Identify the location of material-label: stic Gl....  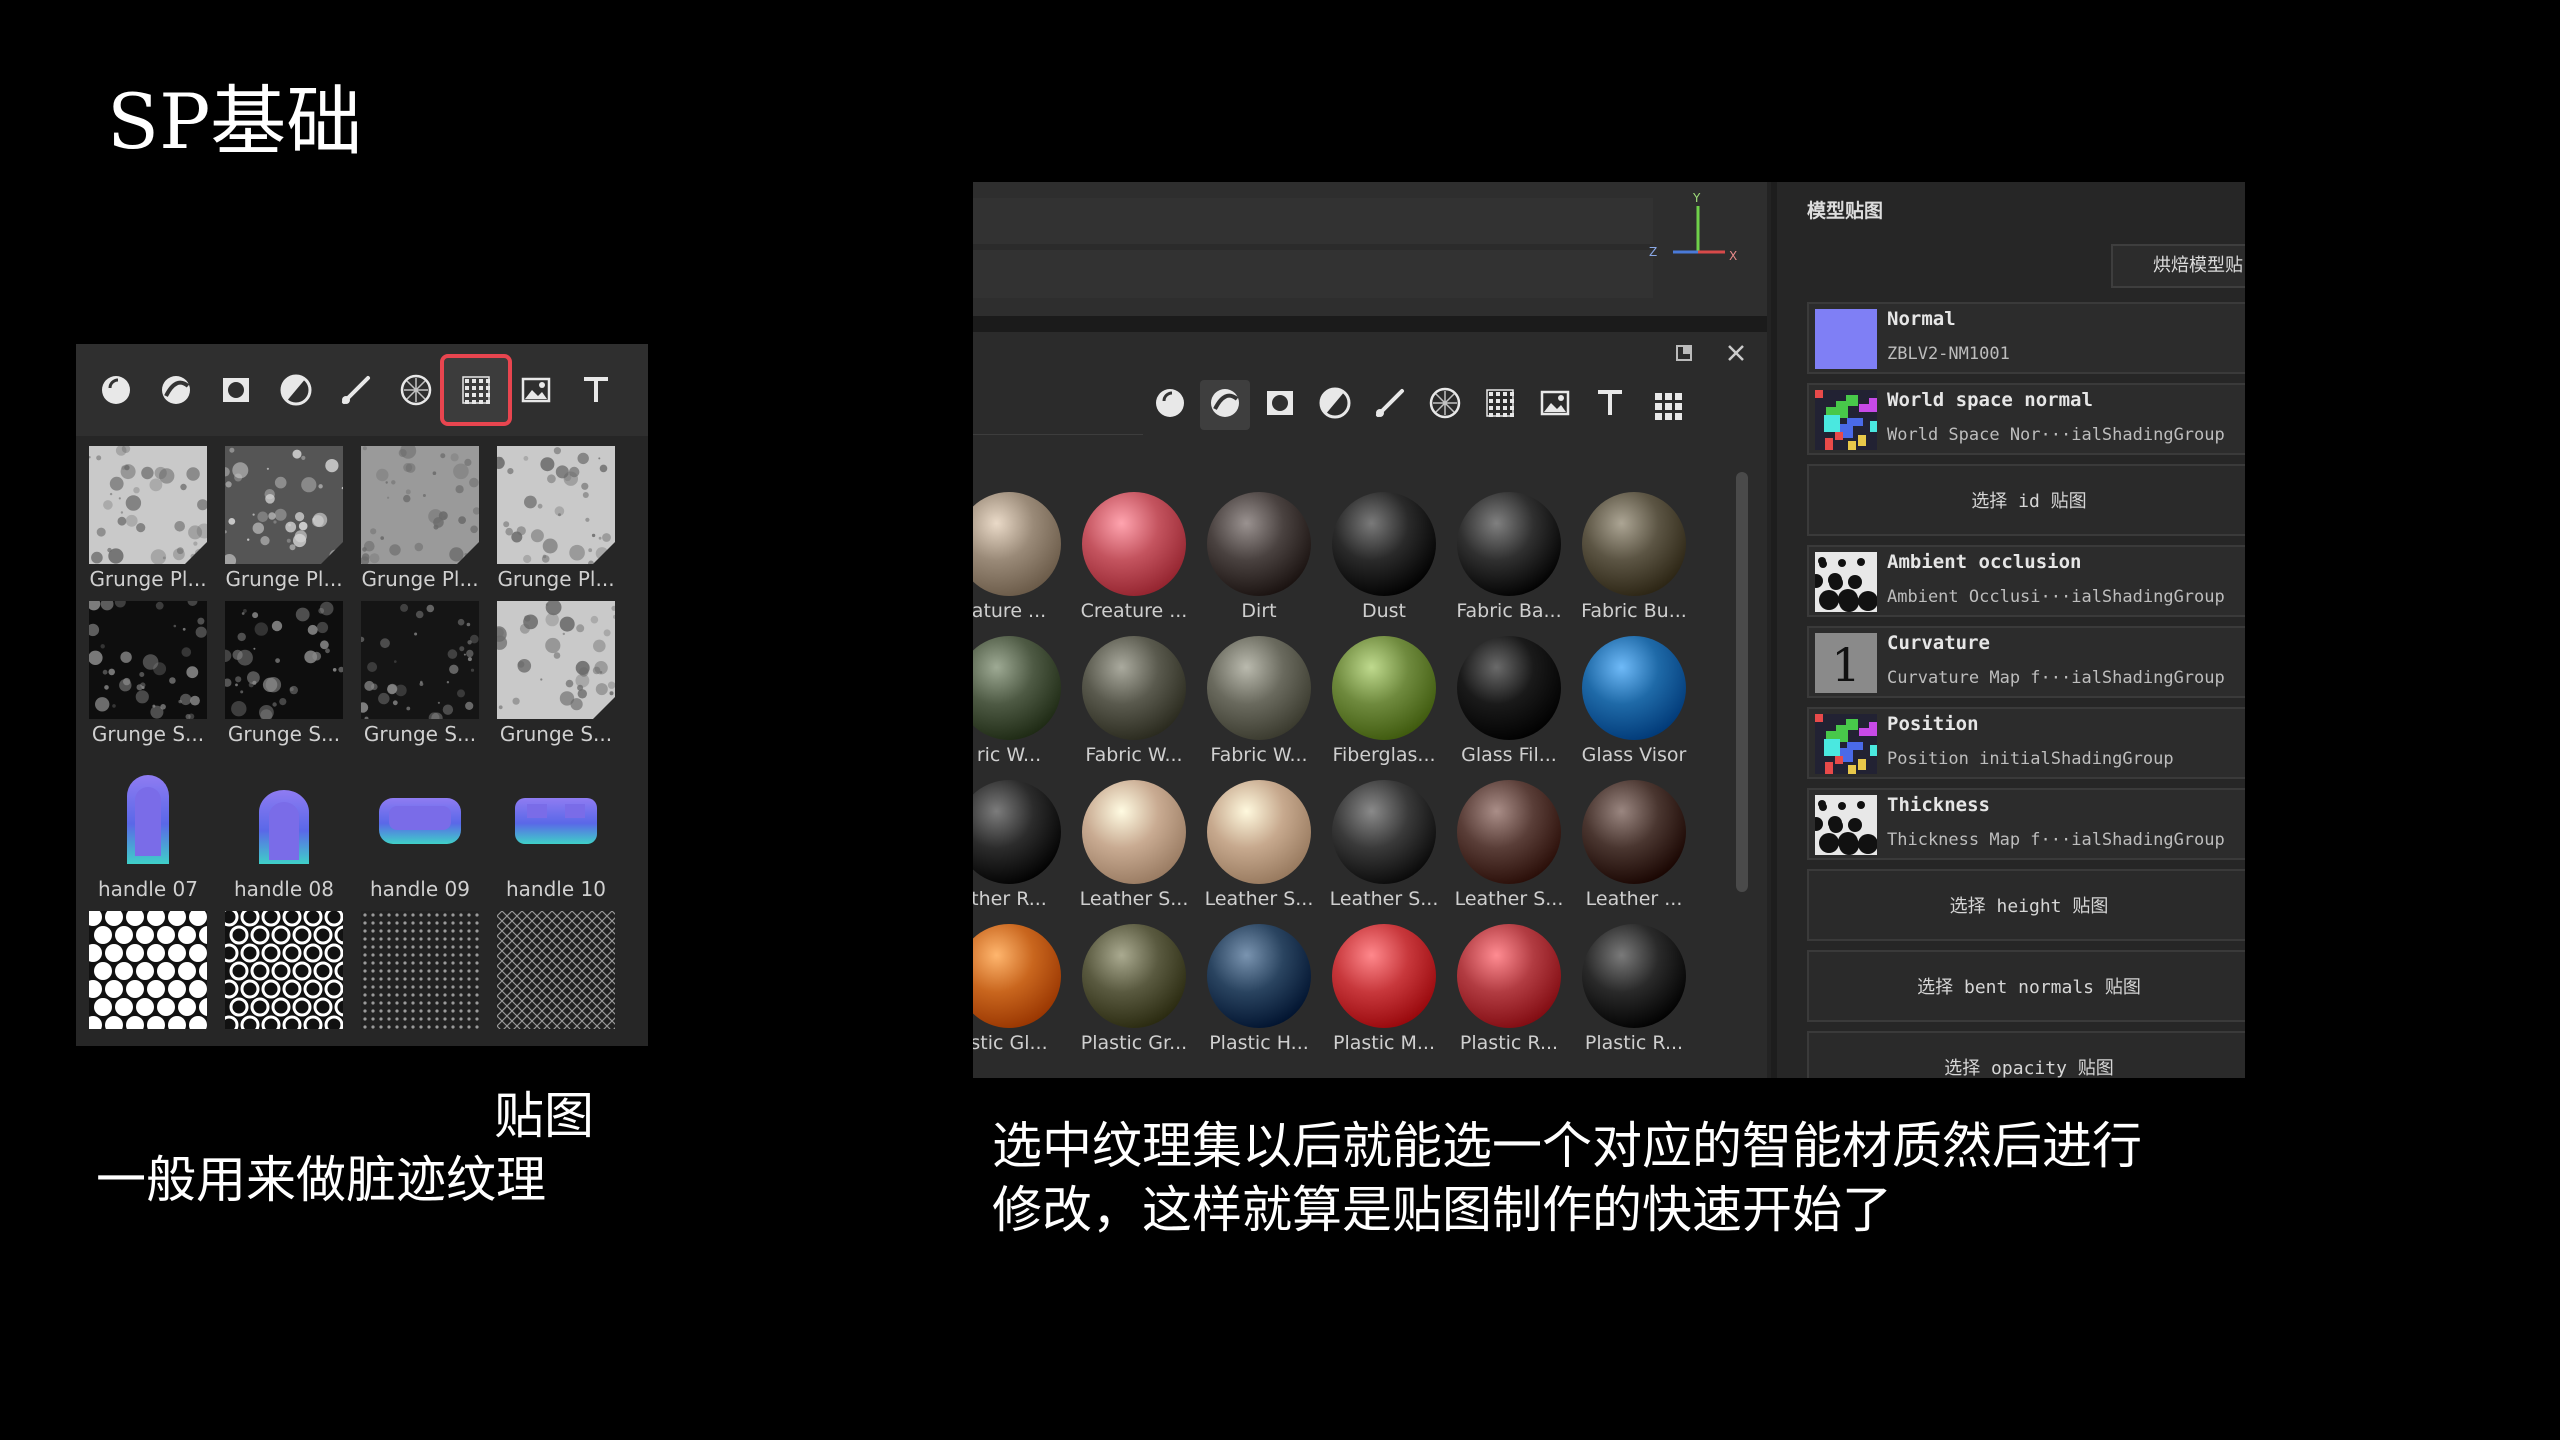
(1010, 1043).